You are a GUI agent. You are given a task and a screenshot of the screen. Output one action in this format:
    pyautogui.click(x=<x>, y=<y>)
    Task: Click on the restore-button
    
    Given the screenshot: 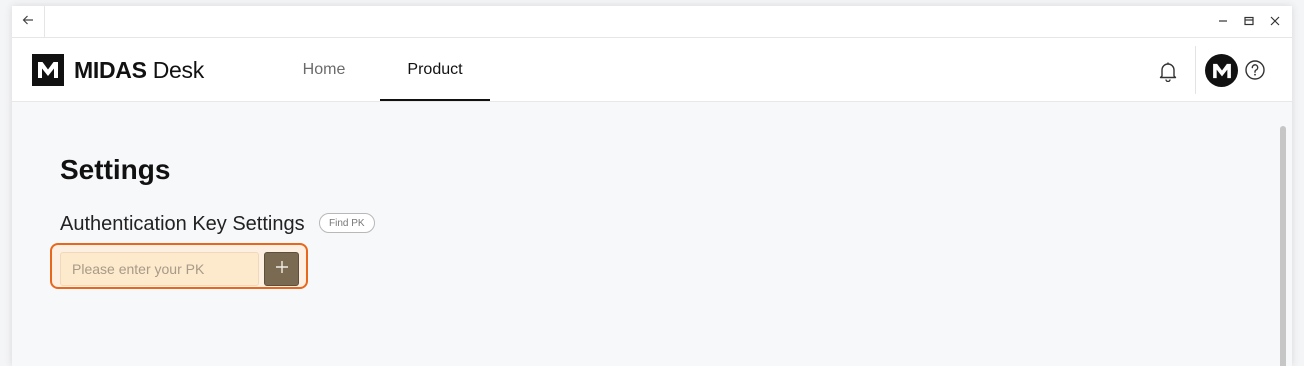 What is the action you would take?
    pyautogui.click(x=1249, y=22)
    